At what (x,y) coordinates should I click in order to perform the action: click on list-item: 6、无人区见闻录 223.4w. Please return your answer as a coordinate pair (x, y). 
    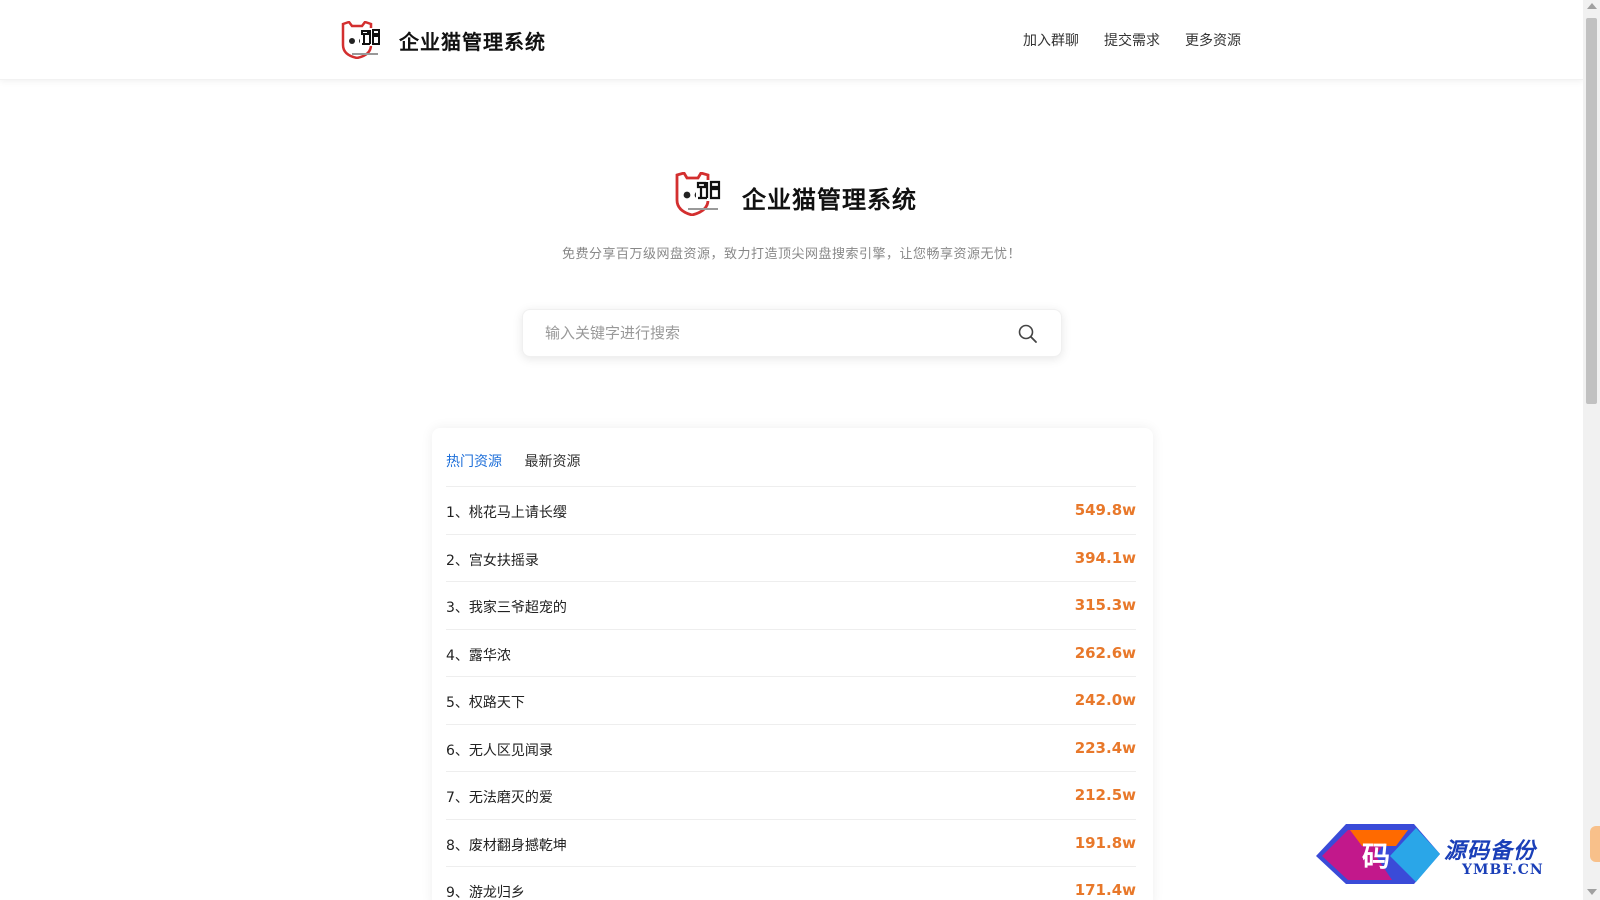
    Looking at the image, I should click on (791, 747).